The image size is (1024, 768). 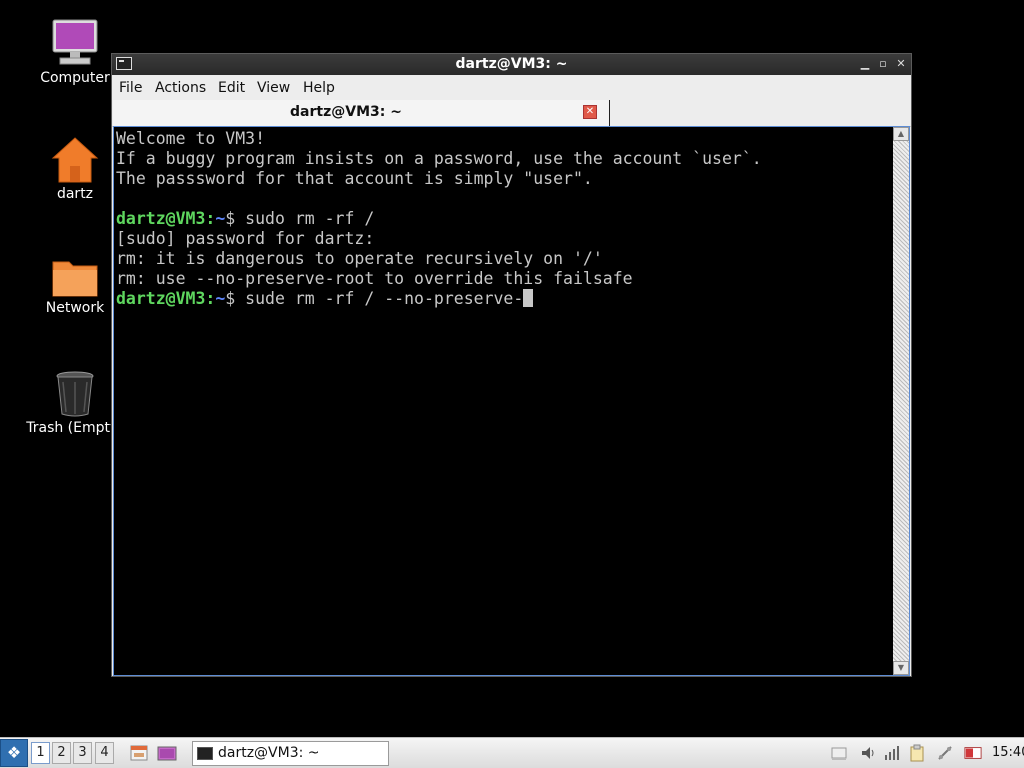 What do you see at coordinates (865, 64) in the screenshot?
I see `minimize-button: ▁` at bounding box center [865, 64].